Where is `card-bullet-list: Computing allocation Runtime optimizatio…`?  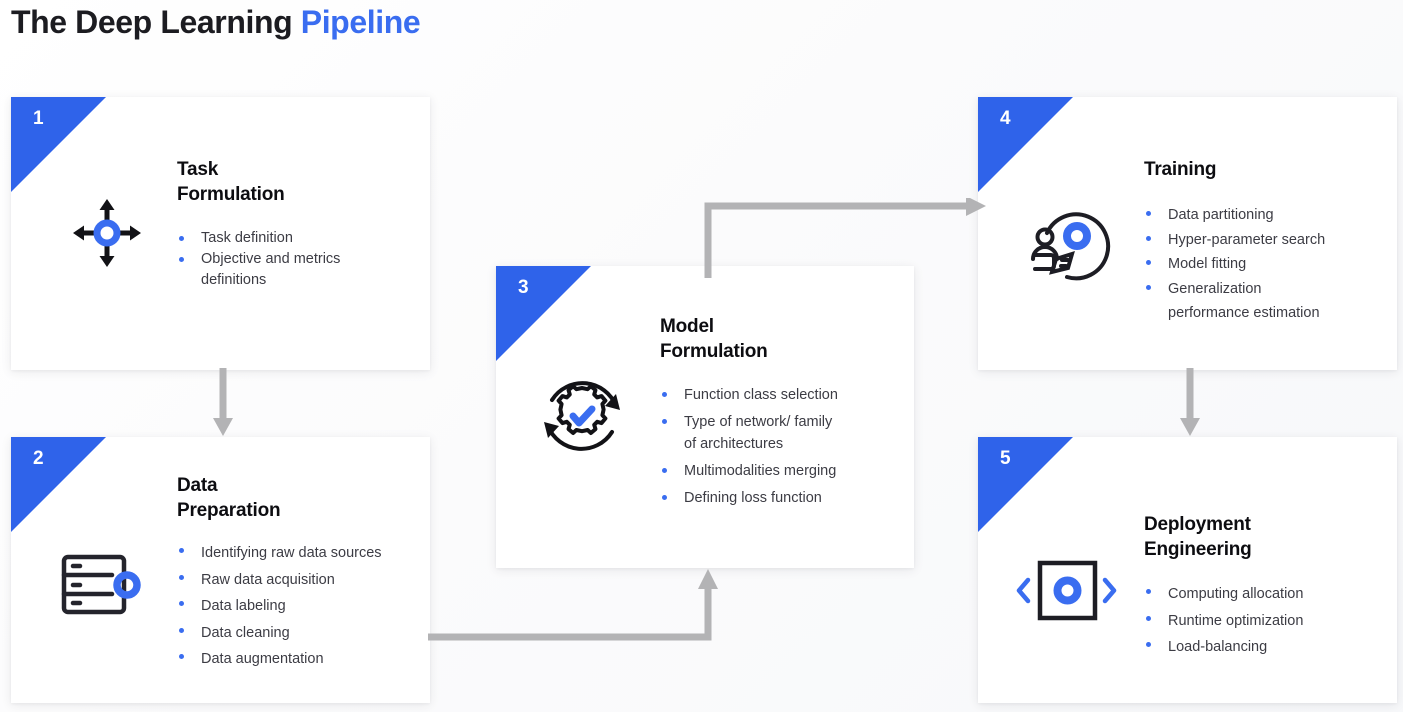
card-bullet-list: Computing allocation Runtime optimizatio… is located at coordinates (1261, 621).